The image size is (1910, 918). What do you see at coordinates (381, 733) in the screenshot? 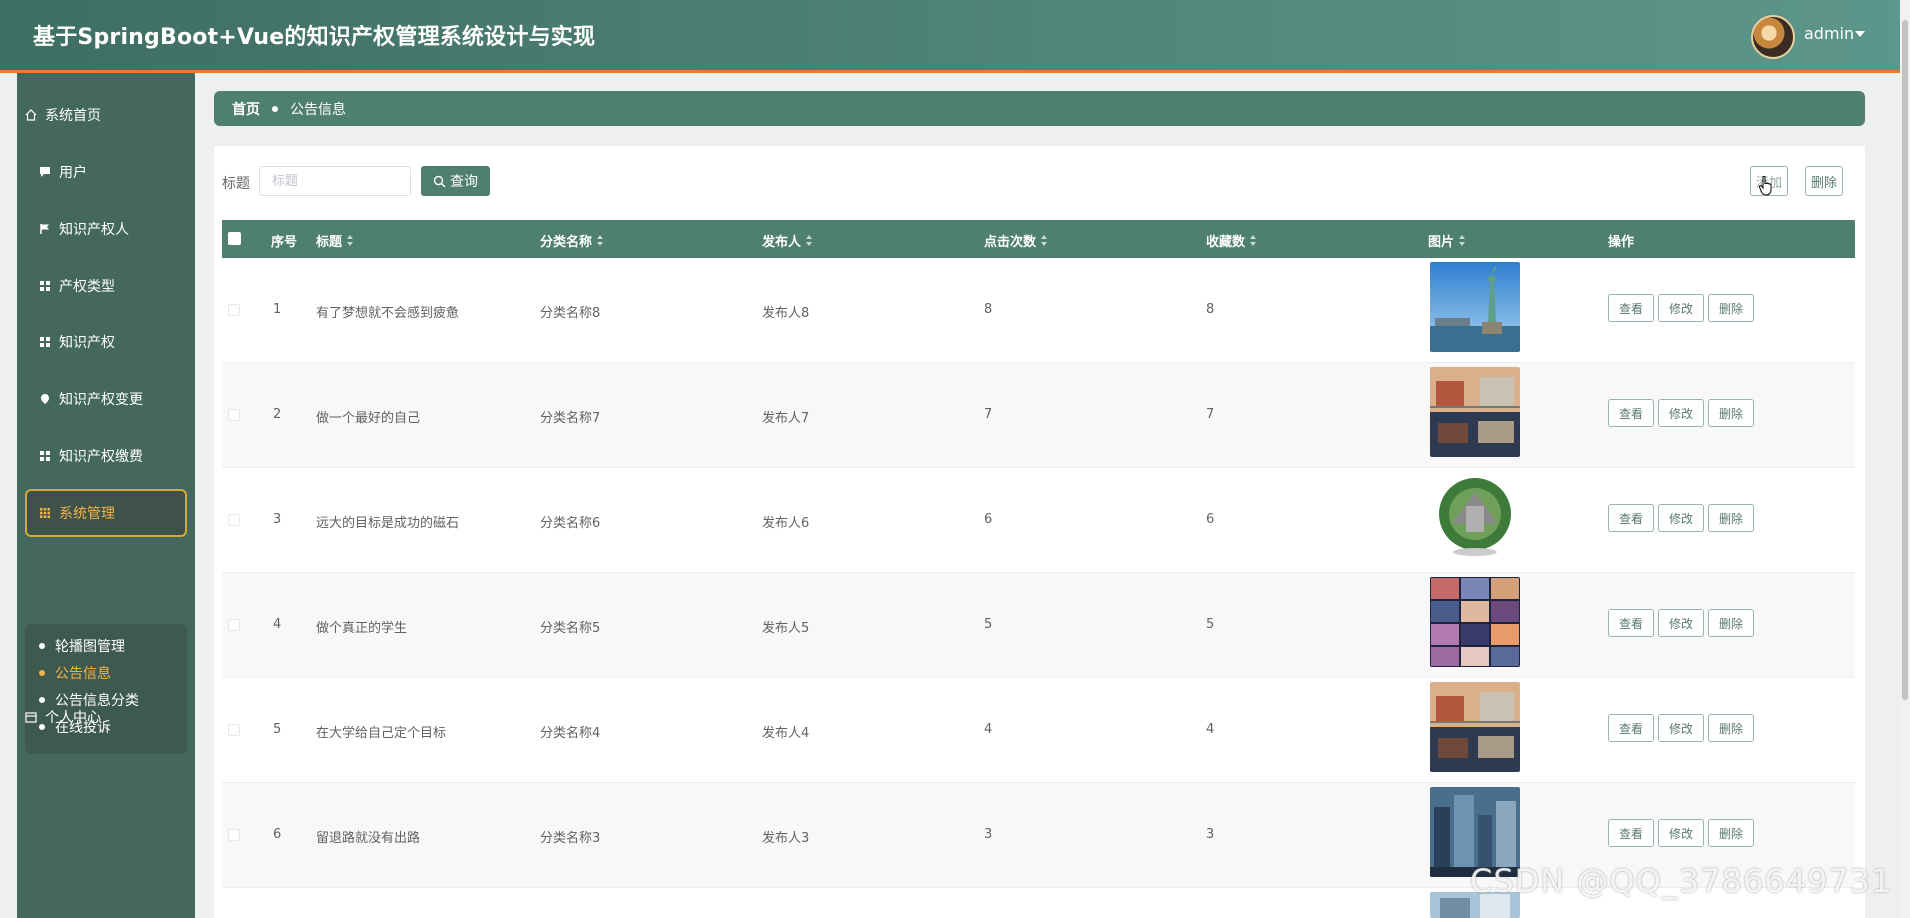
I see `cell-title: 在大学给自己定个目标` at bounding box center [381, 733].